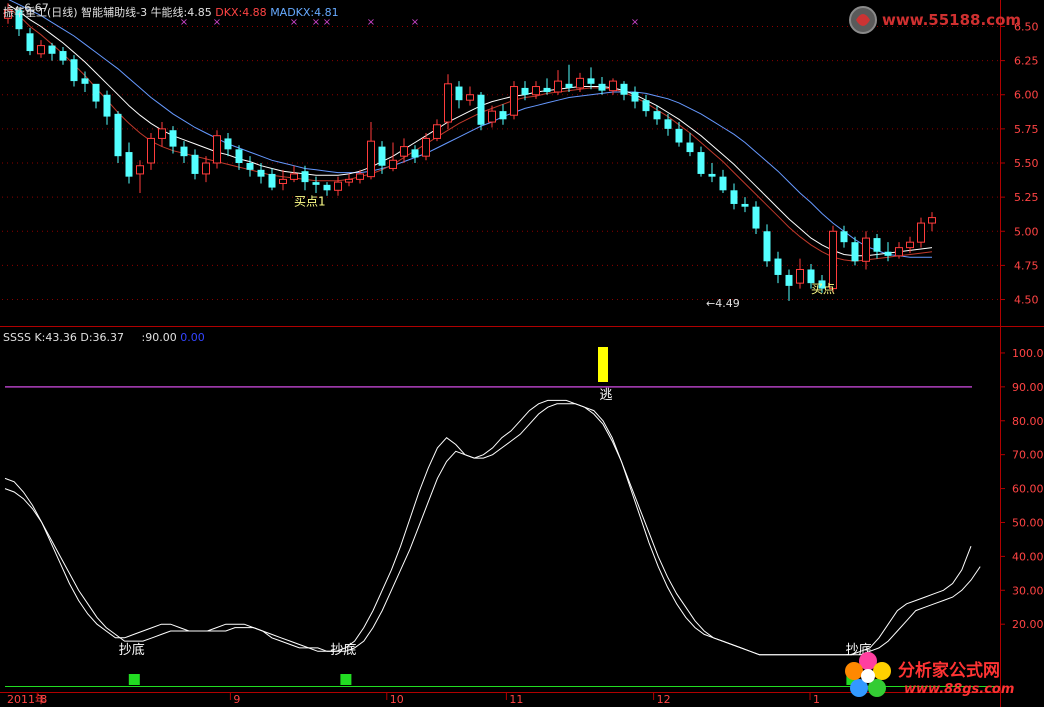  I want to click on signal-x-mark: ×, so click(635, 22).